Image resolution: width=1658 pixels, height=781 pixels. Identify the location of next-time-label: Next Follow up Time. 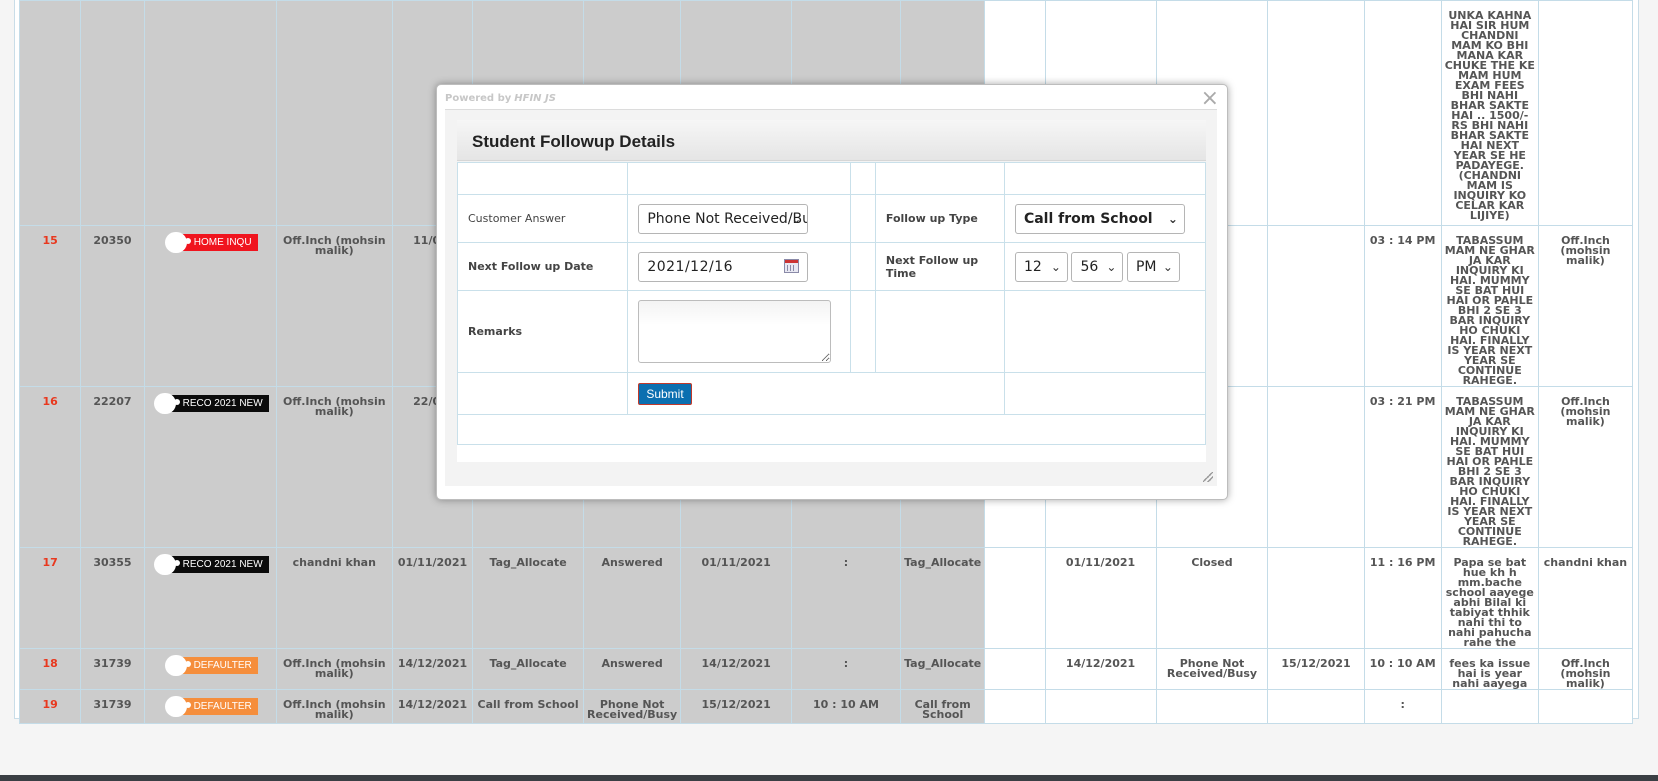
(939, 266).